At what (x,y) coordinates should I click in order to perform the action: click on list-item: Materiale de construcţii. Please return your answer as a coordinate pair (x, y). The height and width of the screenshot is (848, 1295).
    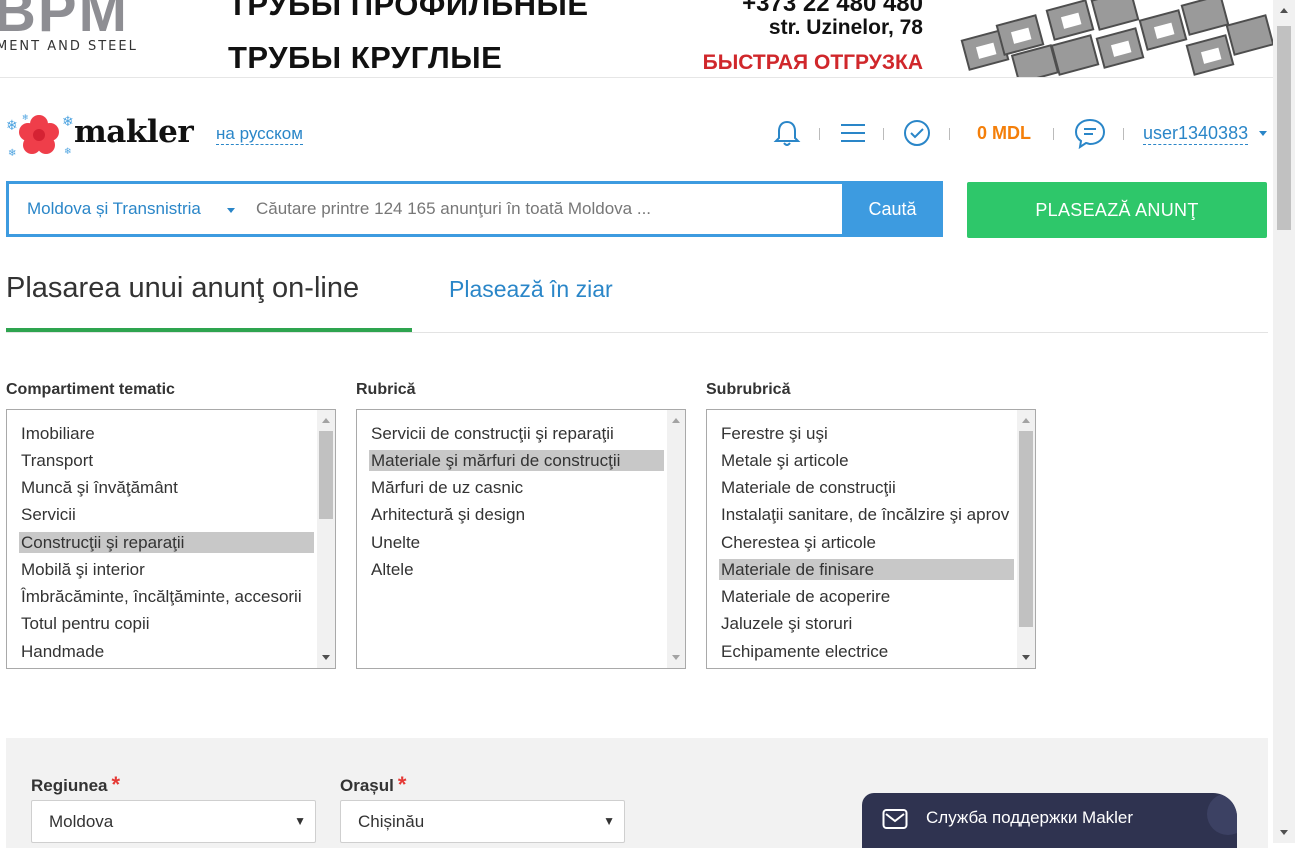
    Looking at the image, I should click on (866, 487).